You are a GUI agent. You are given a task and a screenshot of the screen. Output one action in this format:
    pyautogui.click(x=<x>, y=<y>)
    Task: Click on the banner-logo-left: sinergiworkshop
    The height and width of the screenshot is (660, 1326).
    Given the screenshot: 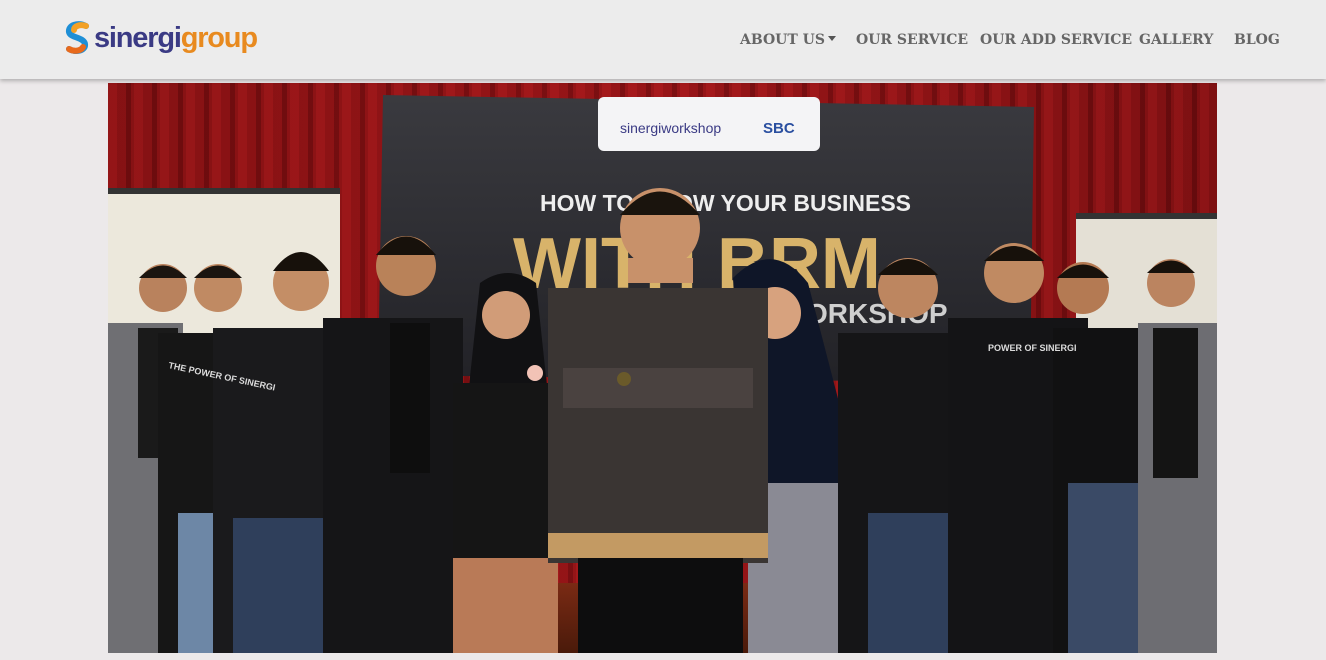 What is the action you would take?
    pyautogui.click(x=670, y=128)
    